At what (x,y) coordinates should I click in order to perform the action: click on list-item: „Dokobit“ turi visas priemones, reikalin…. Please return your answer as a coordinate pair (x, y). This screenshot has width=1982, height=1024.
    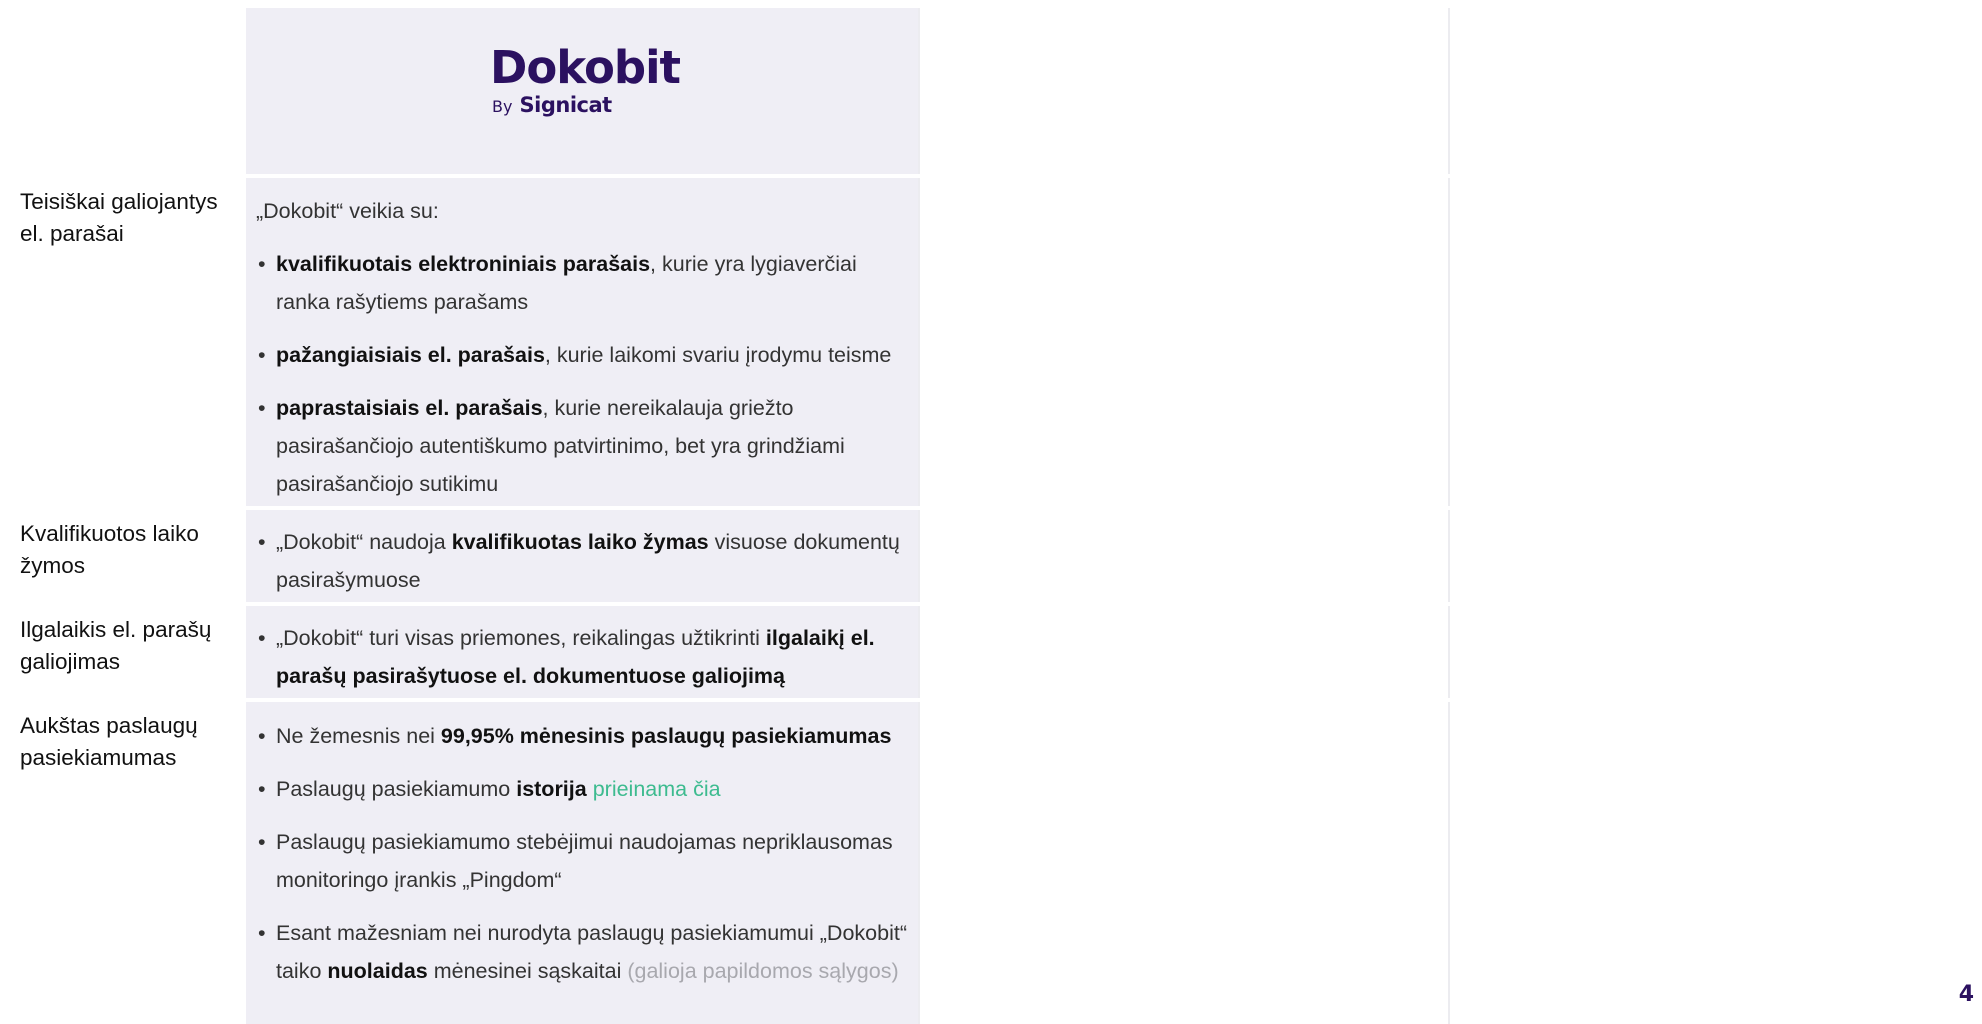
    Looking at the image, I should click on (586, 657).